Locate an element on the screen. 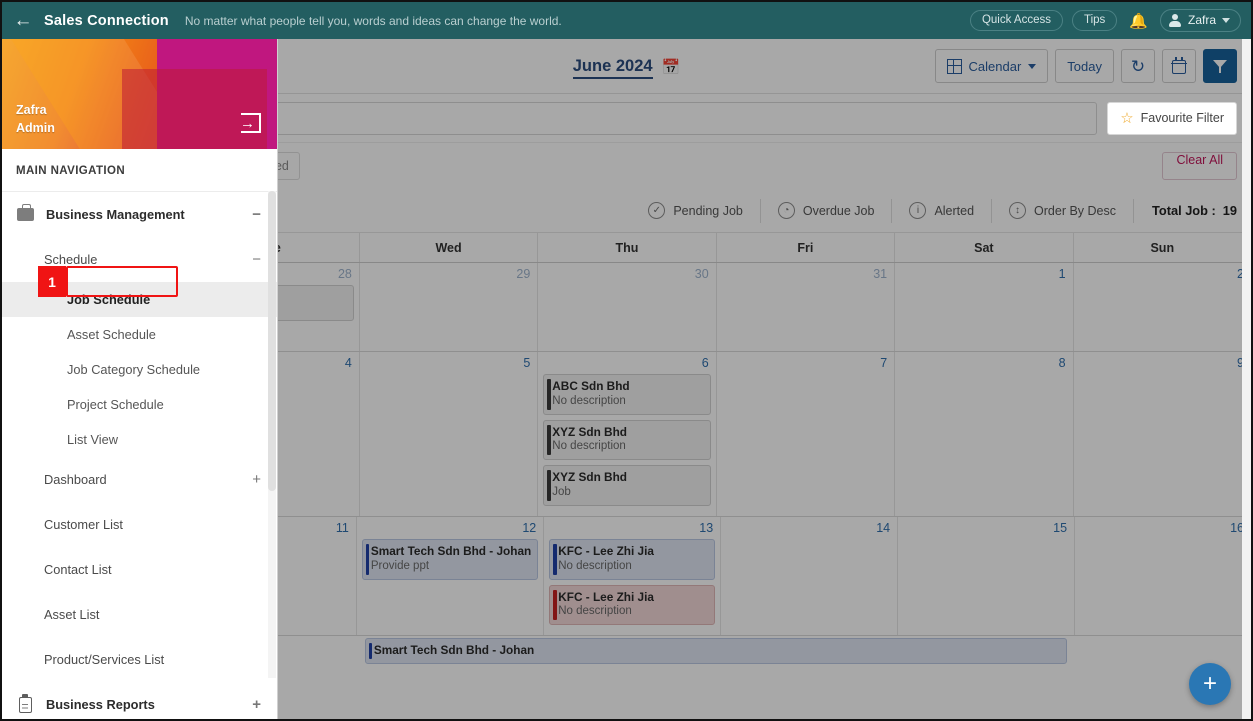  sidebar-item-dashboard: Dashboard + is located at coordinates (139, 479).